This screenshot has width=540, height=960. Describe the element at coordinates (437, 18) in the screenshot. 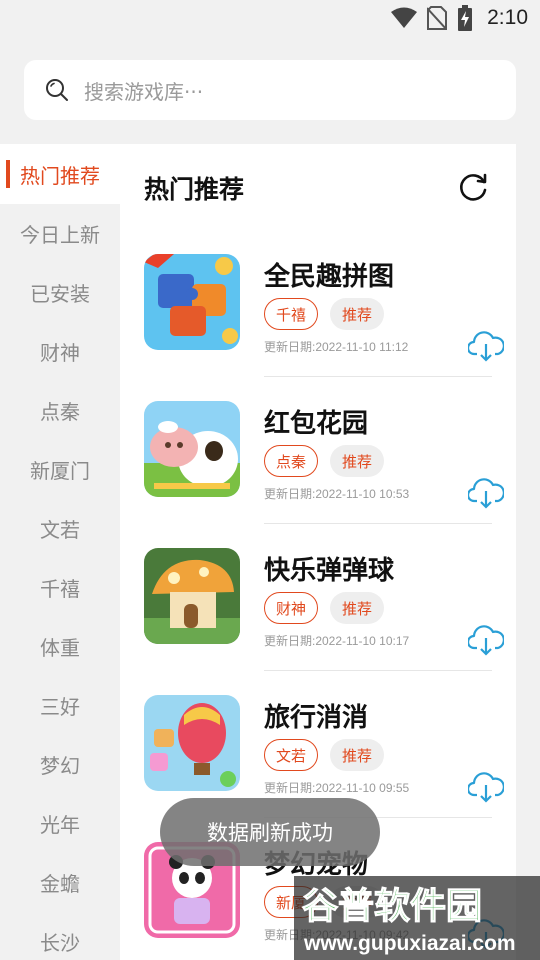

I see `no-sim-icon` at that location.